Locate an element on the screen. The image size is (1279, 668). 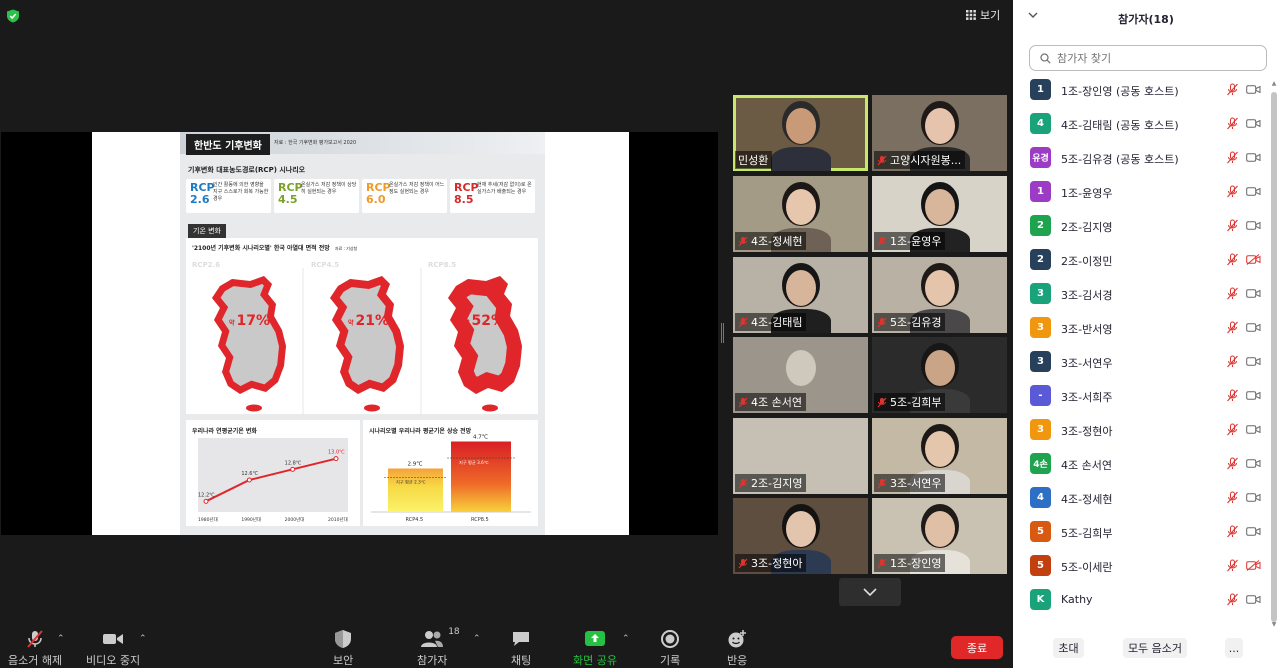
scroll-down-arrow-icon: ▼ is located at coordinates (1274, 624).